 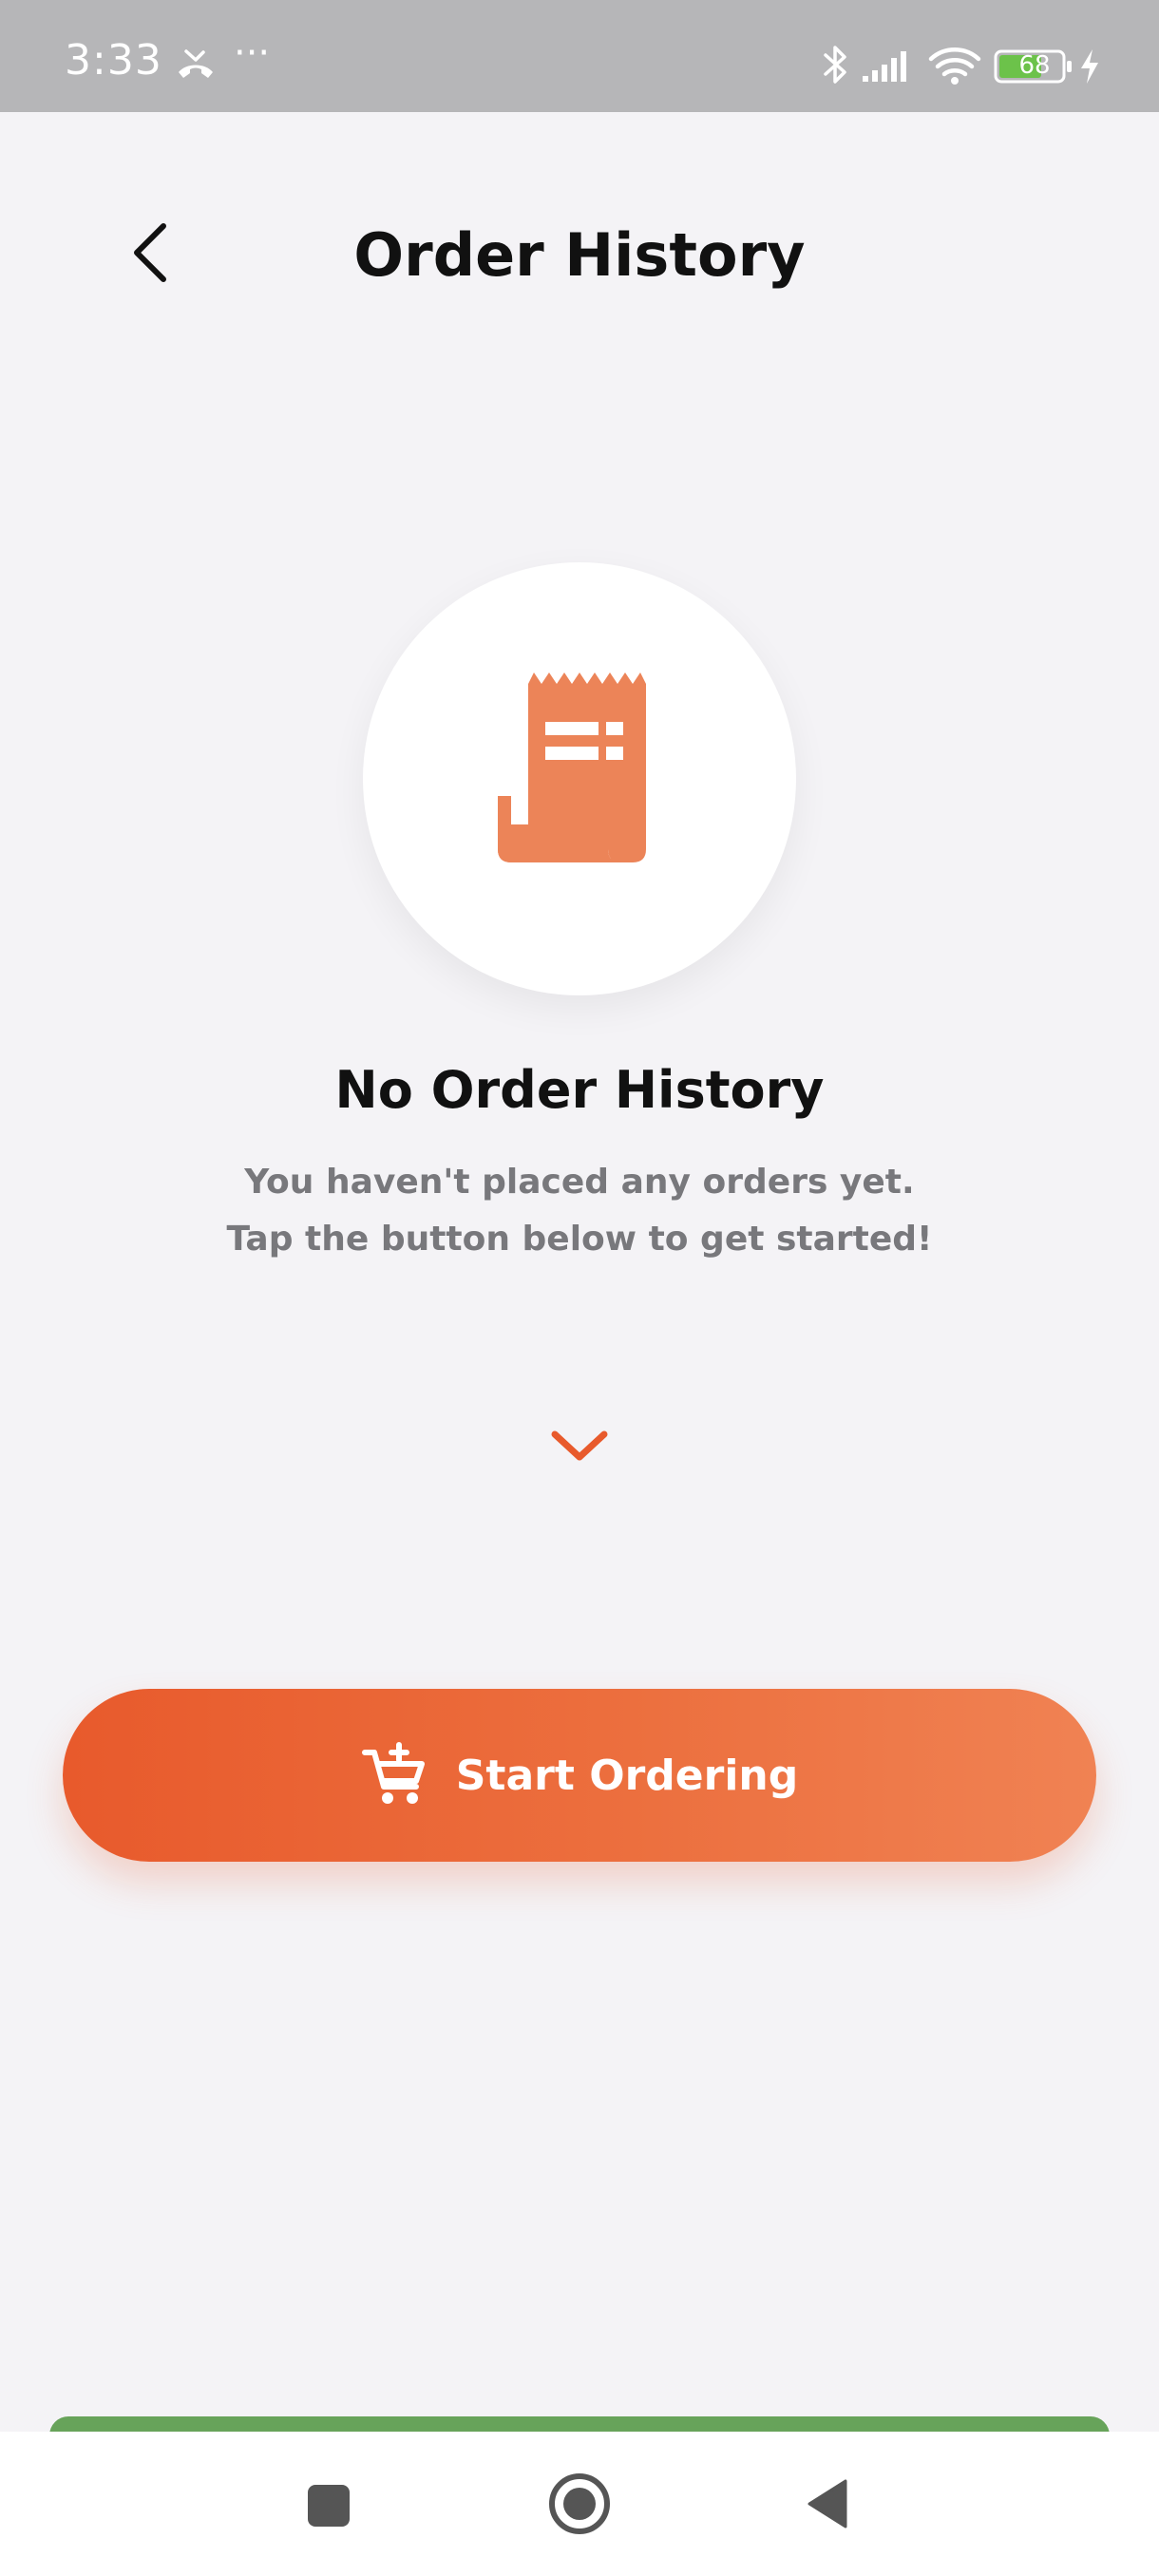 I want to click on status-bar: 3:33 ··· 68, so click(x=579, y=56).